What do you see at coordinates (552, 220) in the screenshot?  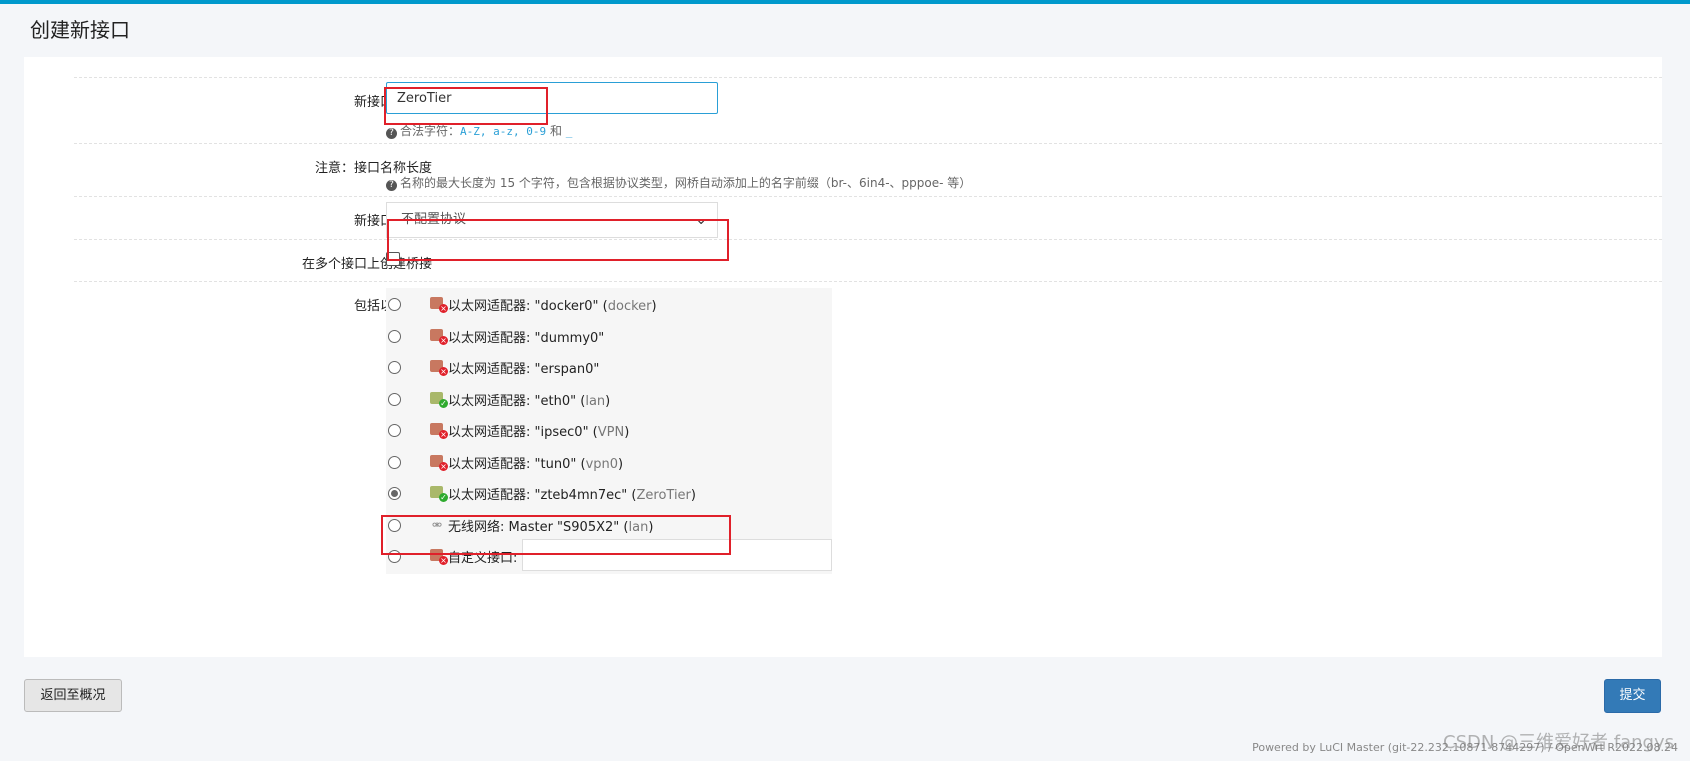 I see `protocol-select: 不配置协议 ⌄` at bounding box center [552, 220].